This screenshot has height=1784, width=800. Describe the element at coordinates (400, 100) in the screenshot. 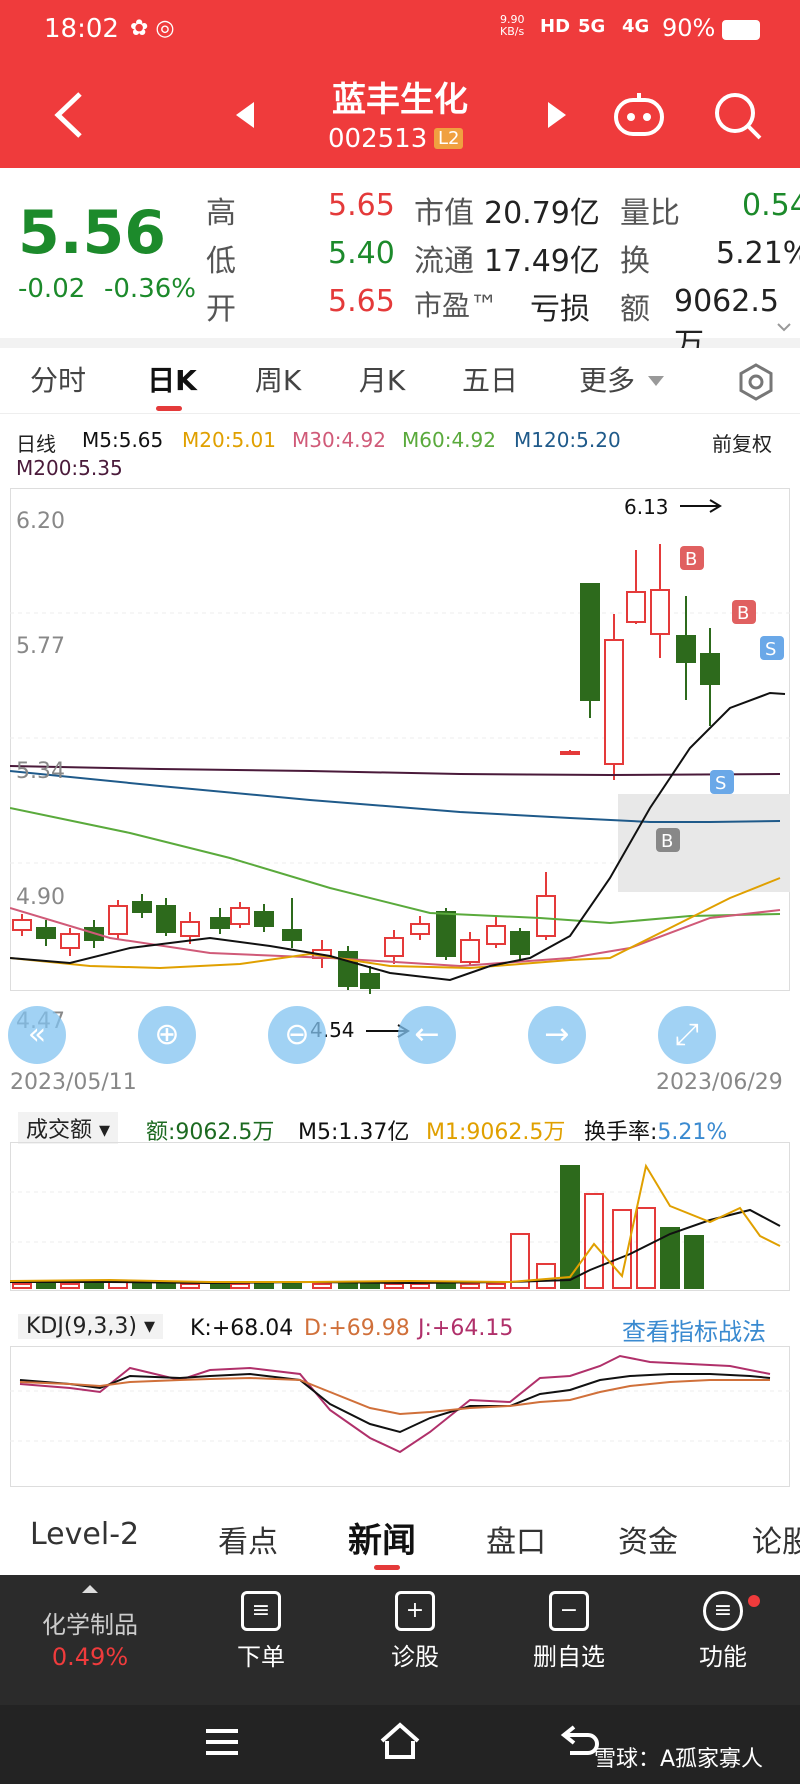

I see `stock-name: 蓝丰生化` at that location.